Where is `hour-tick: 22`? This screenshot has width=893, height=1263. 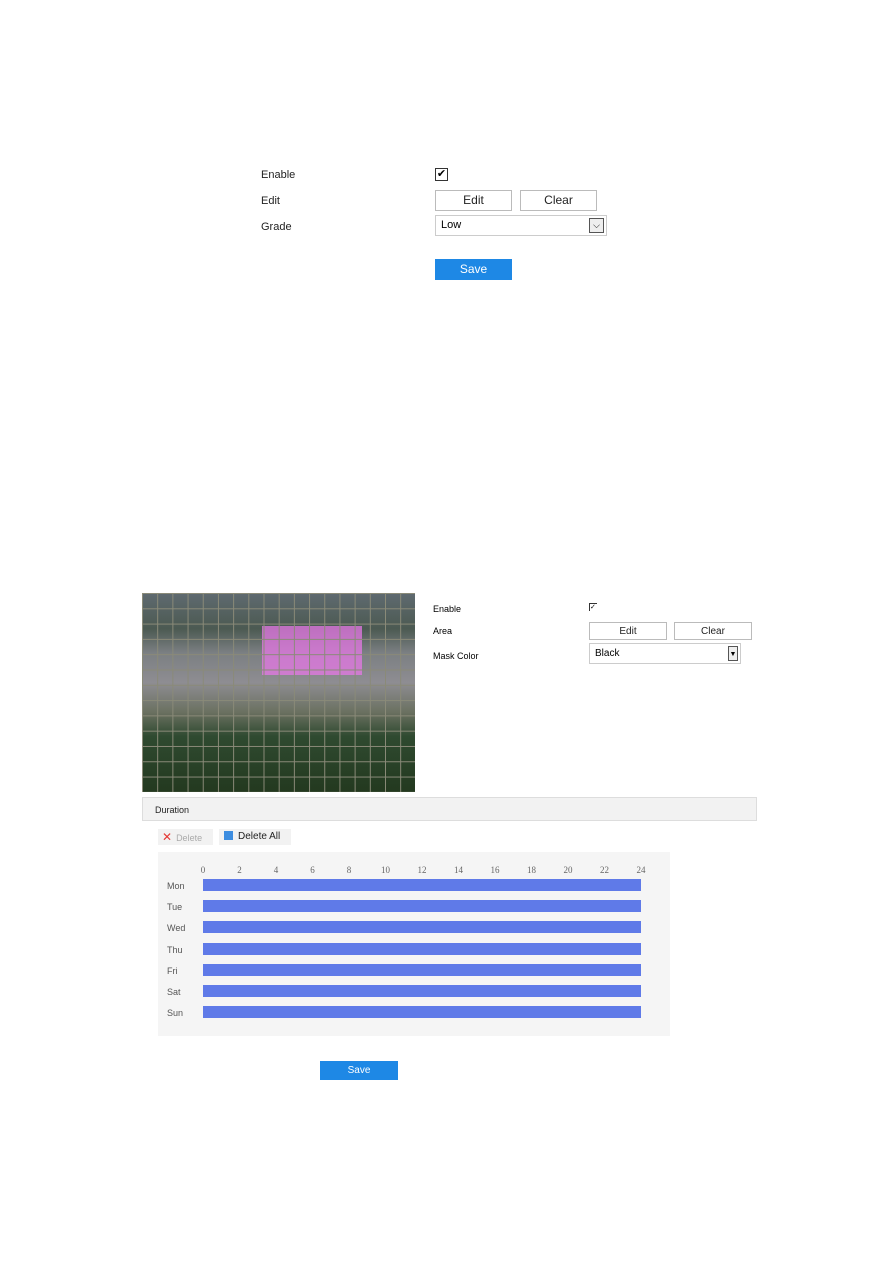
hour-tick: 22 is located at coordinates (604, 870).